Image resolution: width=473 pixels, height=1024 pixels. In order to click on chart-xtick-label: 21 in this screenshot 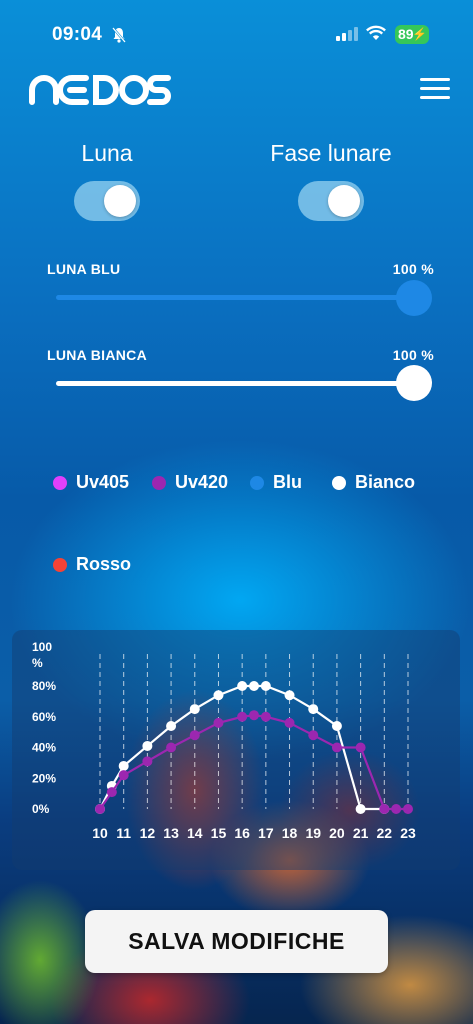, I will do `click(361, 833)`.